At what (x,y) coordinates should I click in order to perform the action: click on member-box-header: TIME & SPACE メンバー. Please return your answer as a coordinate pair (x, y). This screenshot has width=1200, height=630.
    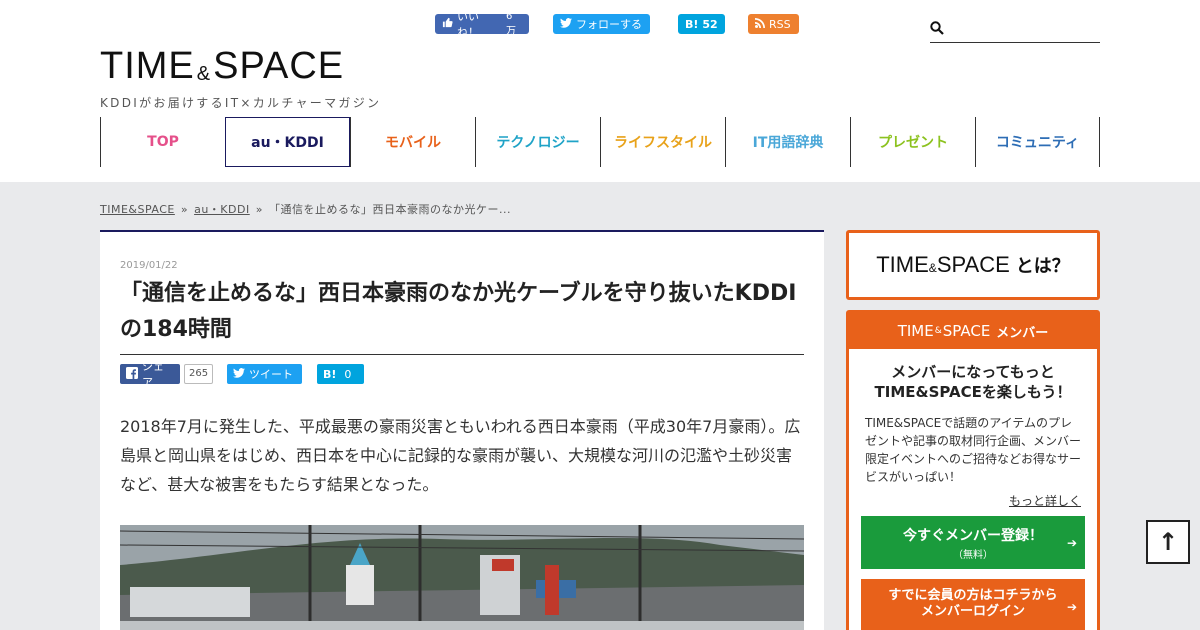
    Looking at the image, I should click on (973, 331).